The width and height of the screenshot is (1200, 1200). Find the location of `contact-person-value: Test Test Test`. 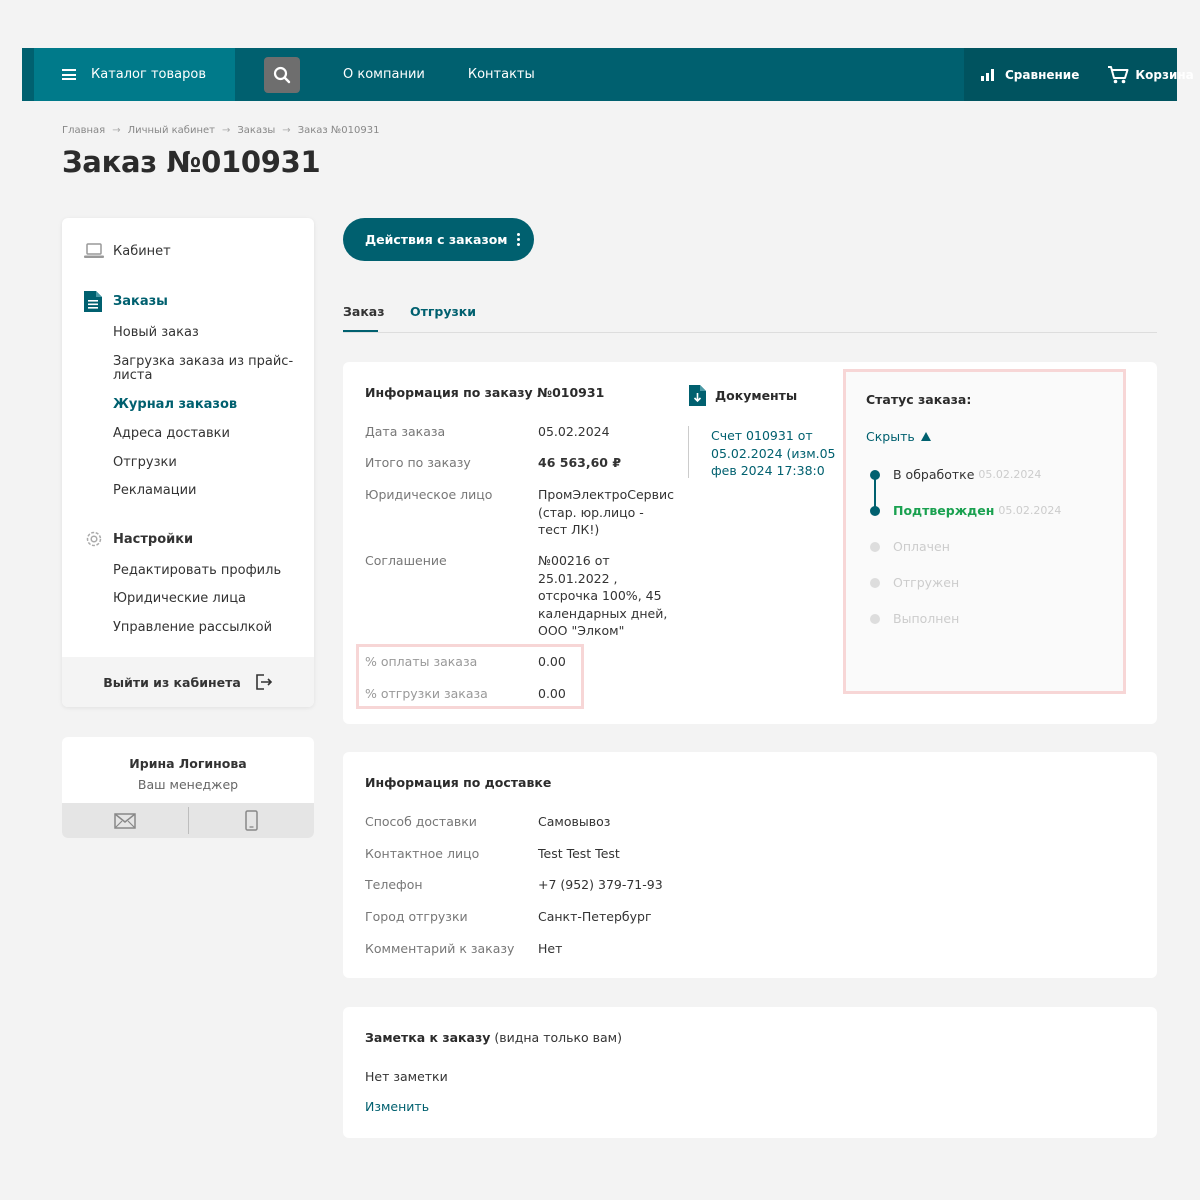

contact-person-value: Test Test Test is located at coordinates (579, 853).